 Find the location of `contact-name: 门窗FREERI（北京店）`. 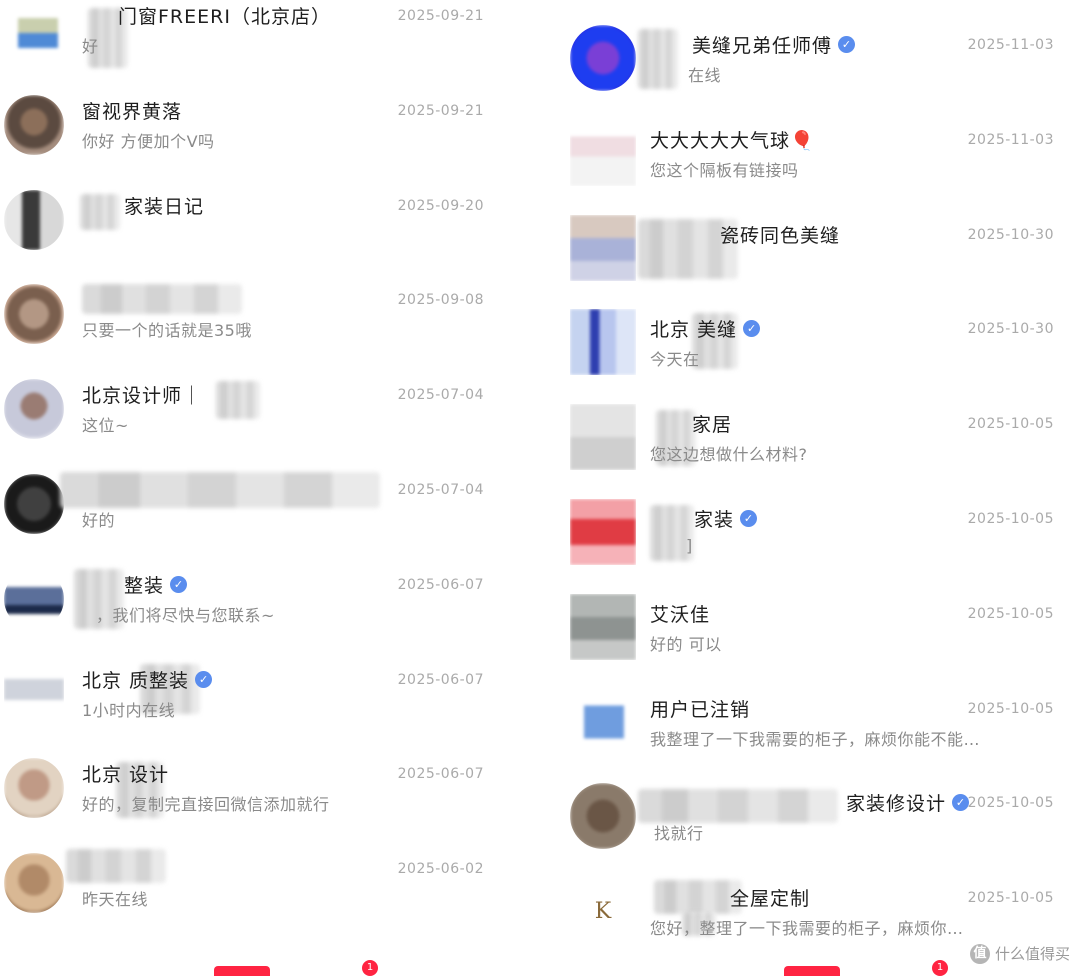

contact-name: 门窗FREERI（北京店） is located at coordinates (224, 17).